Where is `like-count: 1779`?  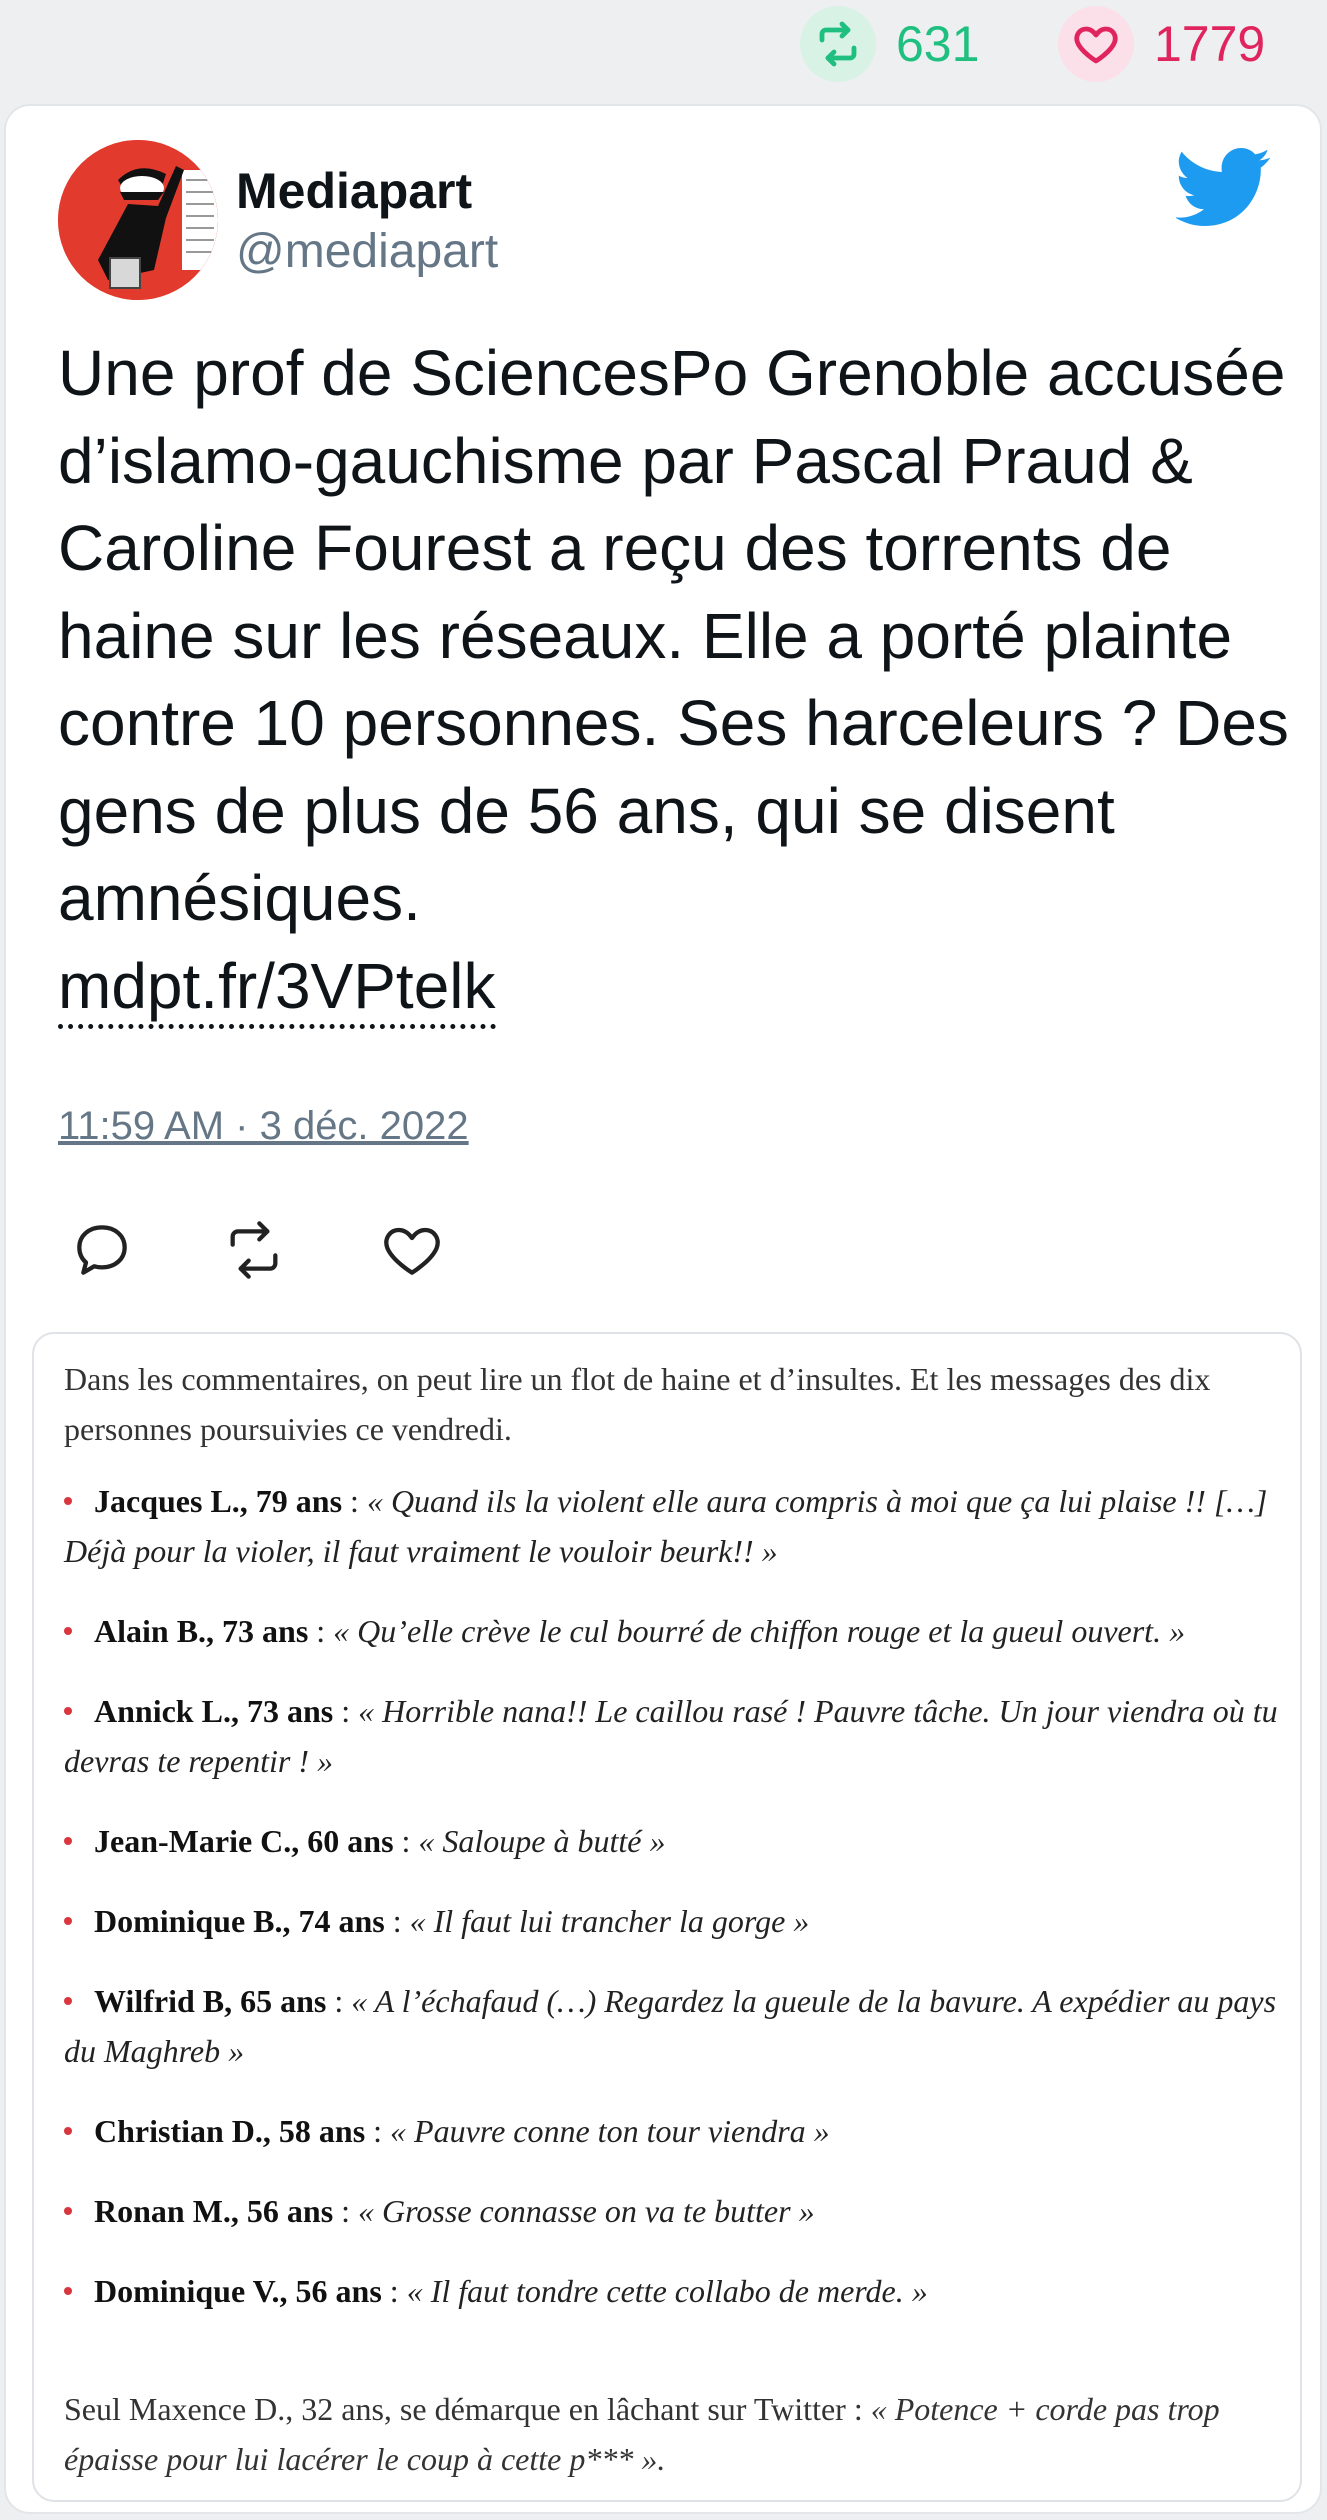 like-count: 1779 is located at coordinates (1210, 44).